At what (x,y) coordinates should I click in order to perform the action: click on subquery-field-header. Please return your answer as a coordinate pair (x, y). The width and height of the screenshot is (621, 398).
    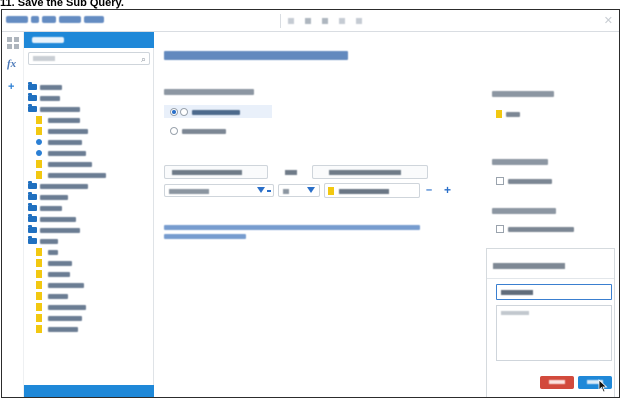
    Looking at the image, I should click on (370, 172).